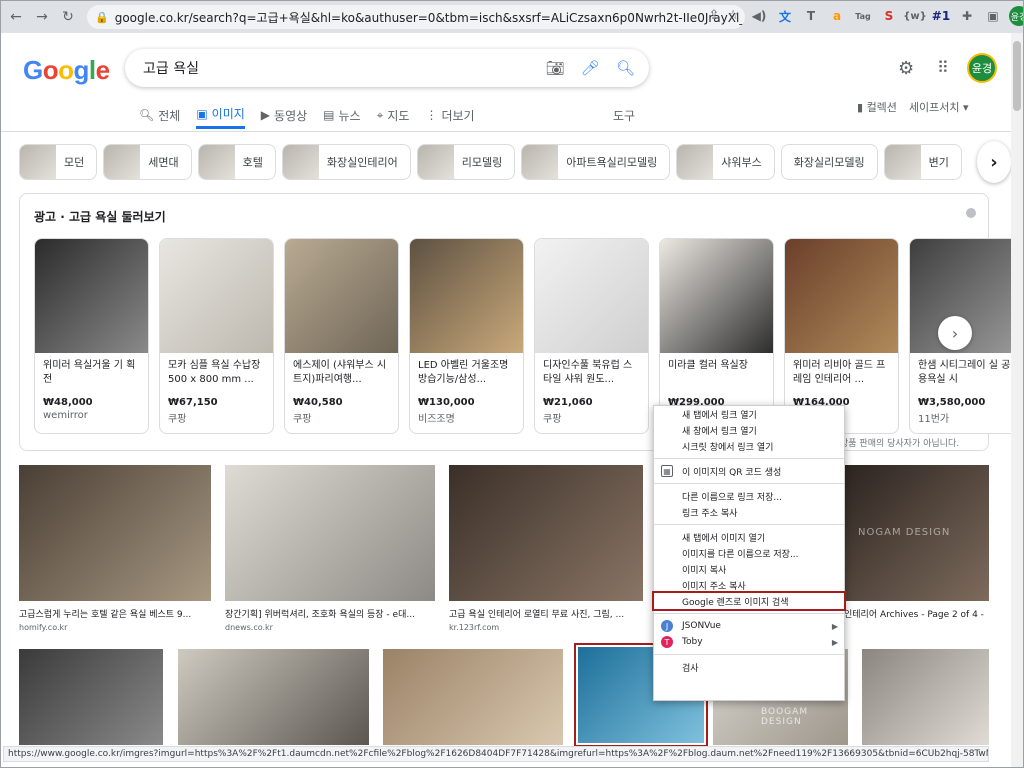 The height and width of the screenshot is (768, 1024). I want to click on number-one-icon: #1, so click(941, 16).